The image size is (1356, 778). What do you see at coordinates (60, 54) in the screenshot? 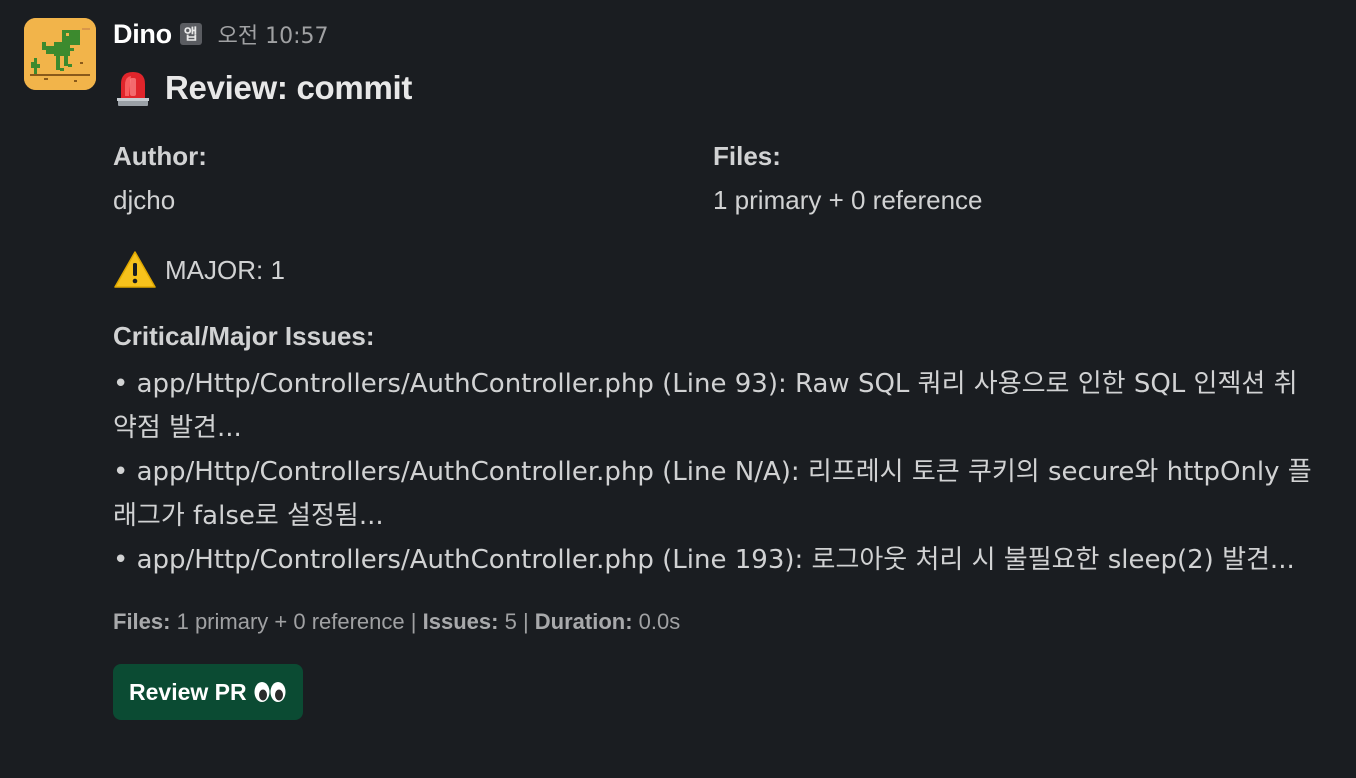
I see `dino-avatar-icon` at bounding box center [60, 54].